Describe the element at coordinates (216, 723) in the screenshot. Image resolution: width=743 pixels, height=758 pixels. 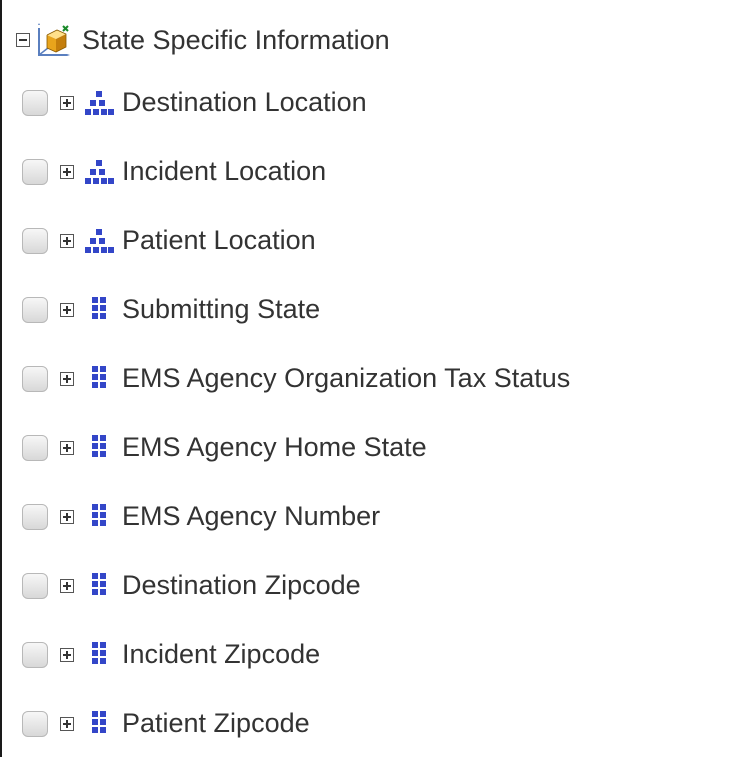
I see `node-label: Patient Zipcode` at that location.